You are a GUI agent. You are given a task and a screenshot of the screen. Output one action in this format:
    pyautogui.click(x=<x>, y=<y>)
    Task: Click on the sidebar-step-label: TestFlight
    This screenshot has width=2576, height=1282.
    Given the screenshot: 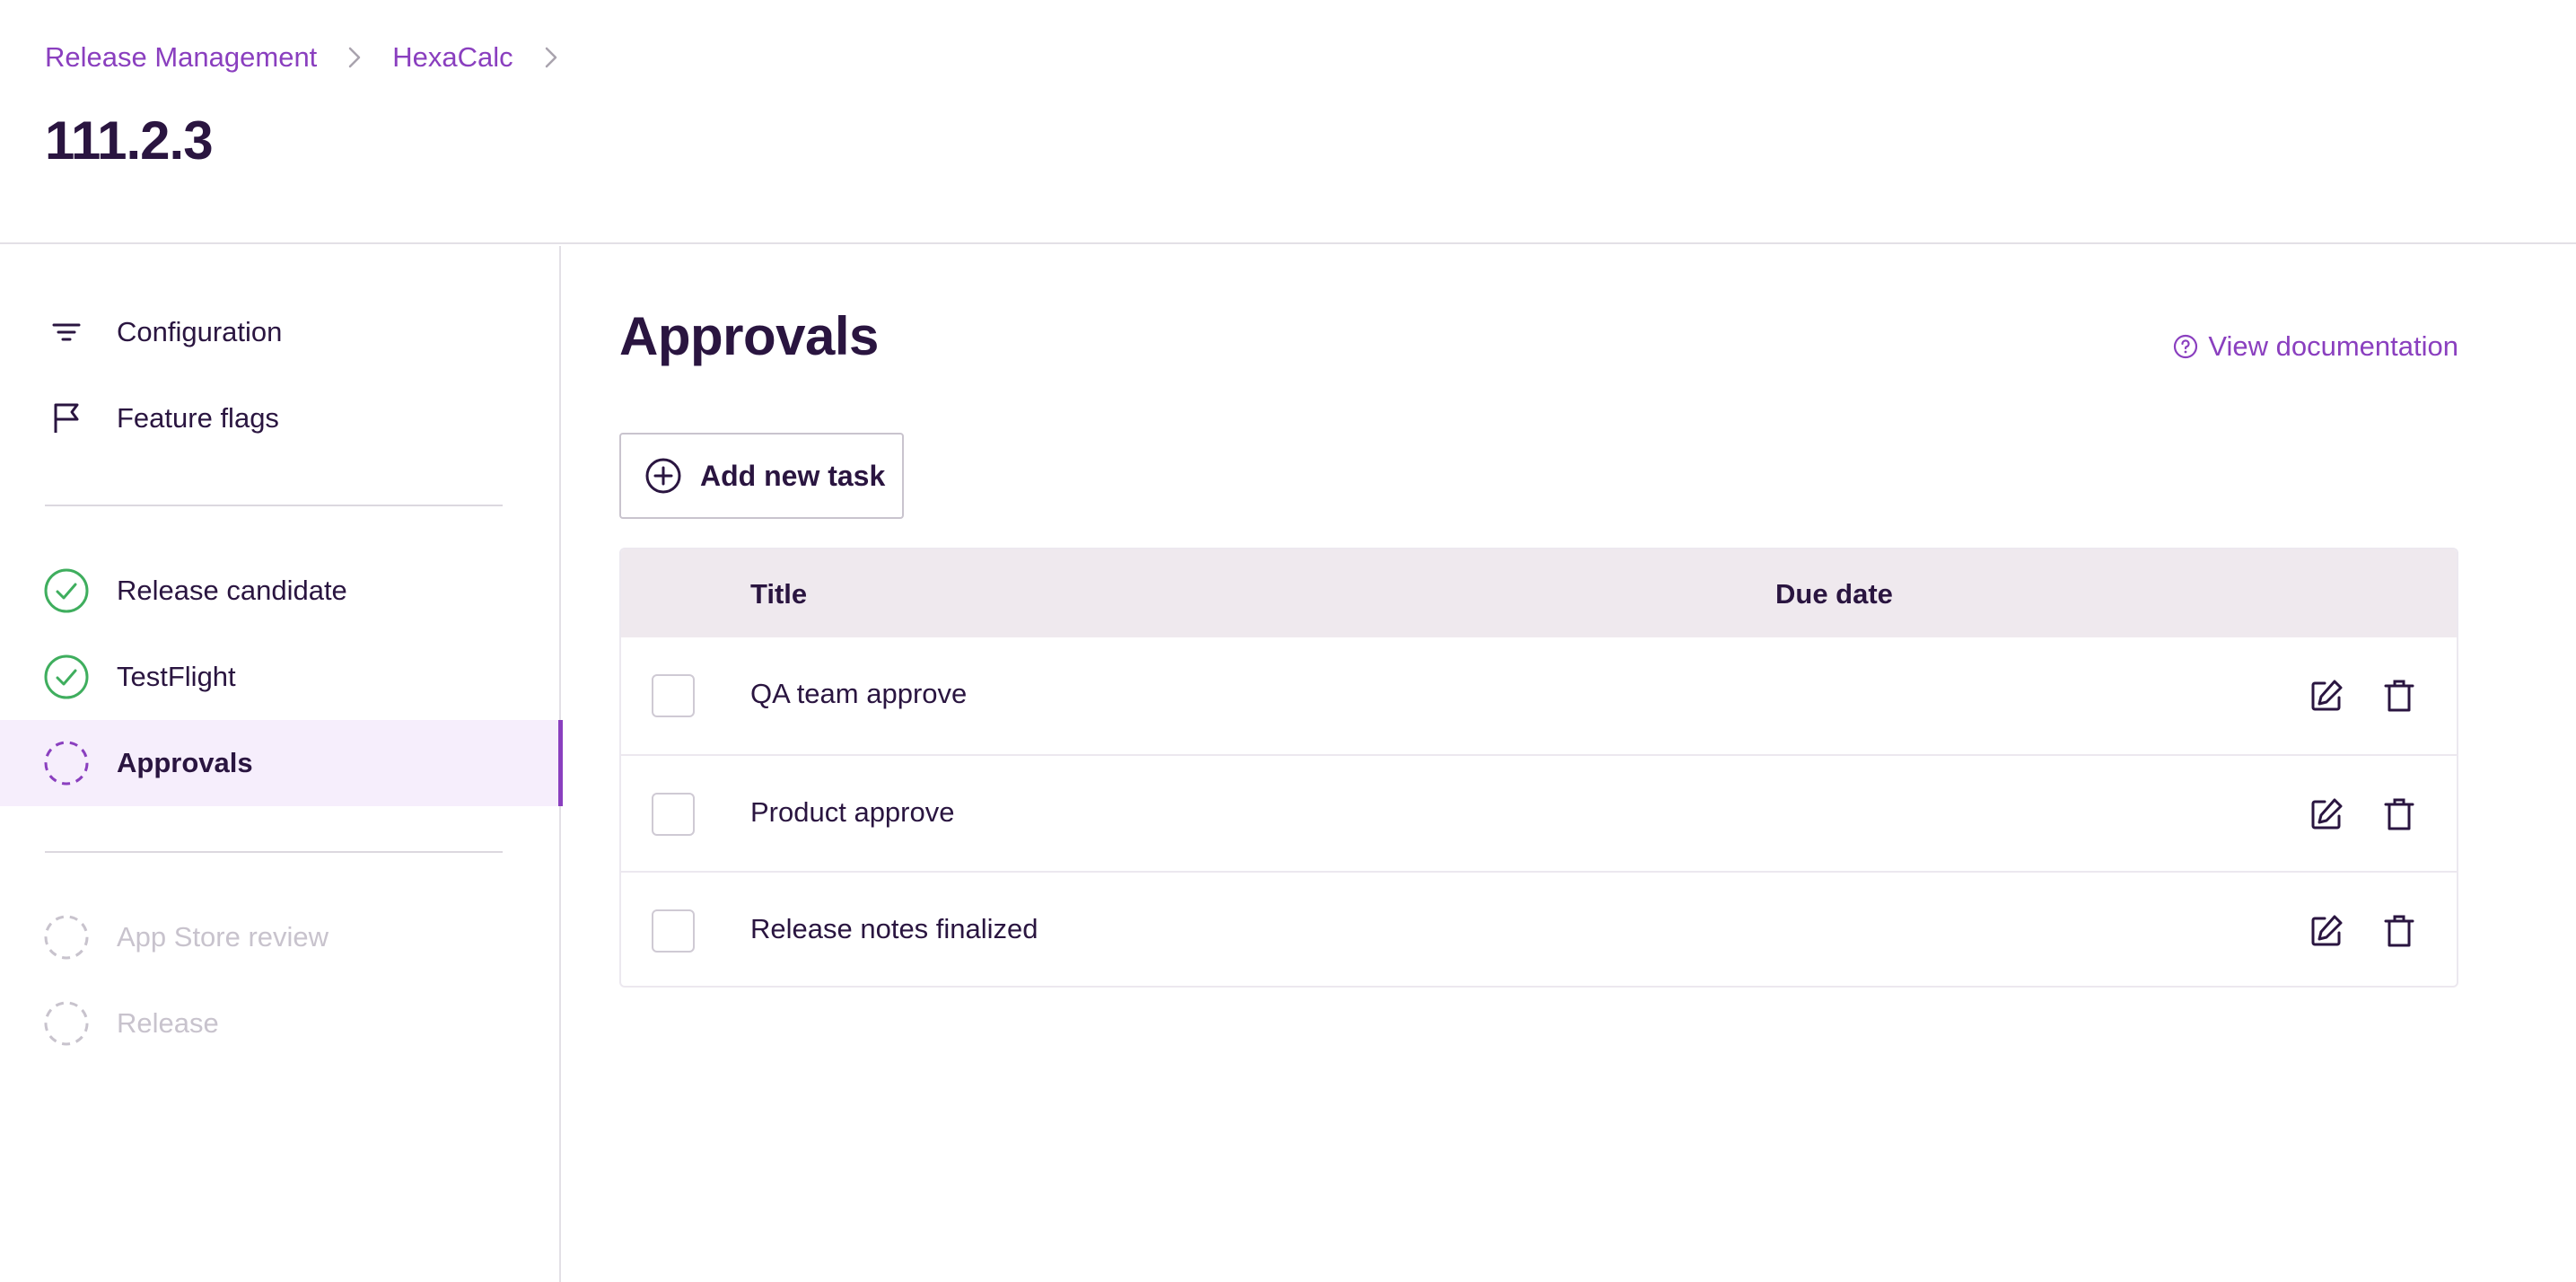 What is the action you would take?
    pyautogui.click(x=176, y=676)
    